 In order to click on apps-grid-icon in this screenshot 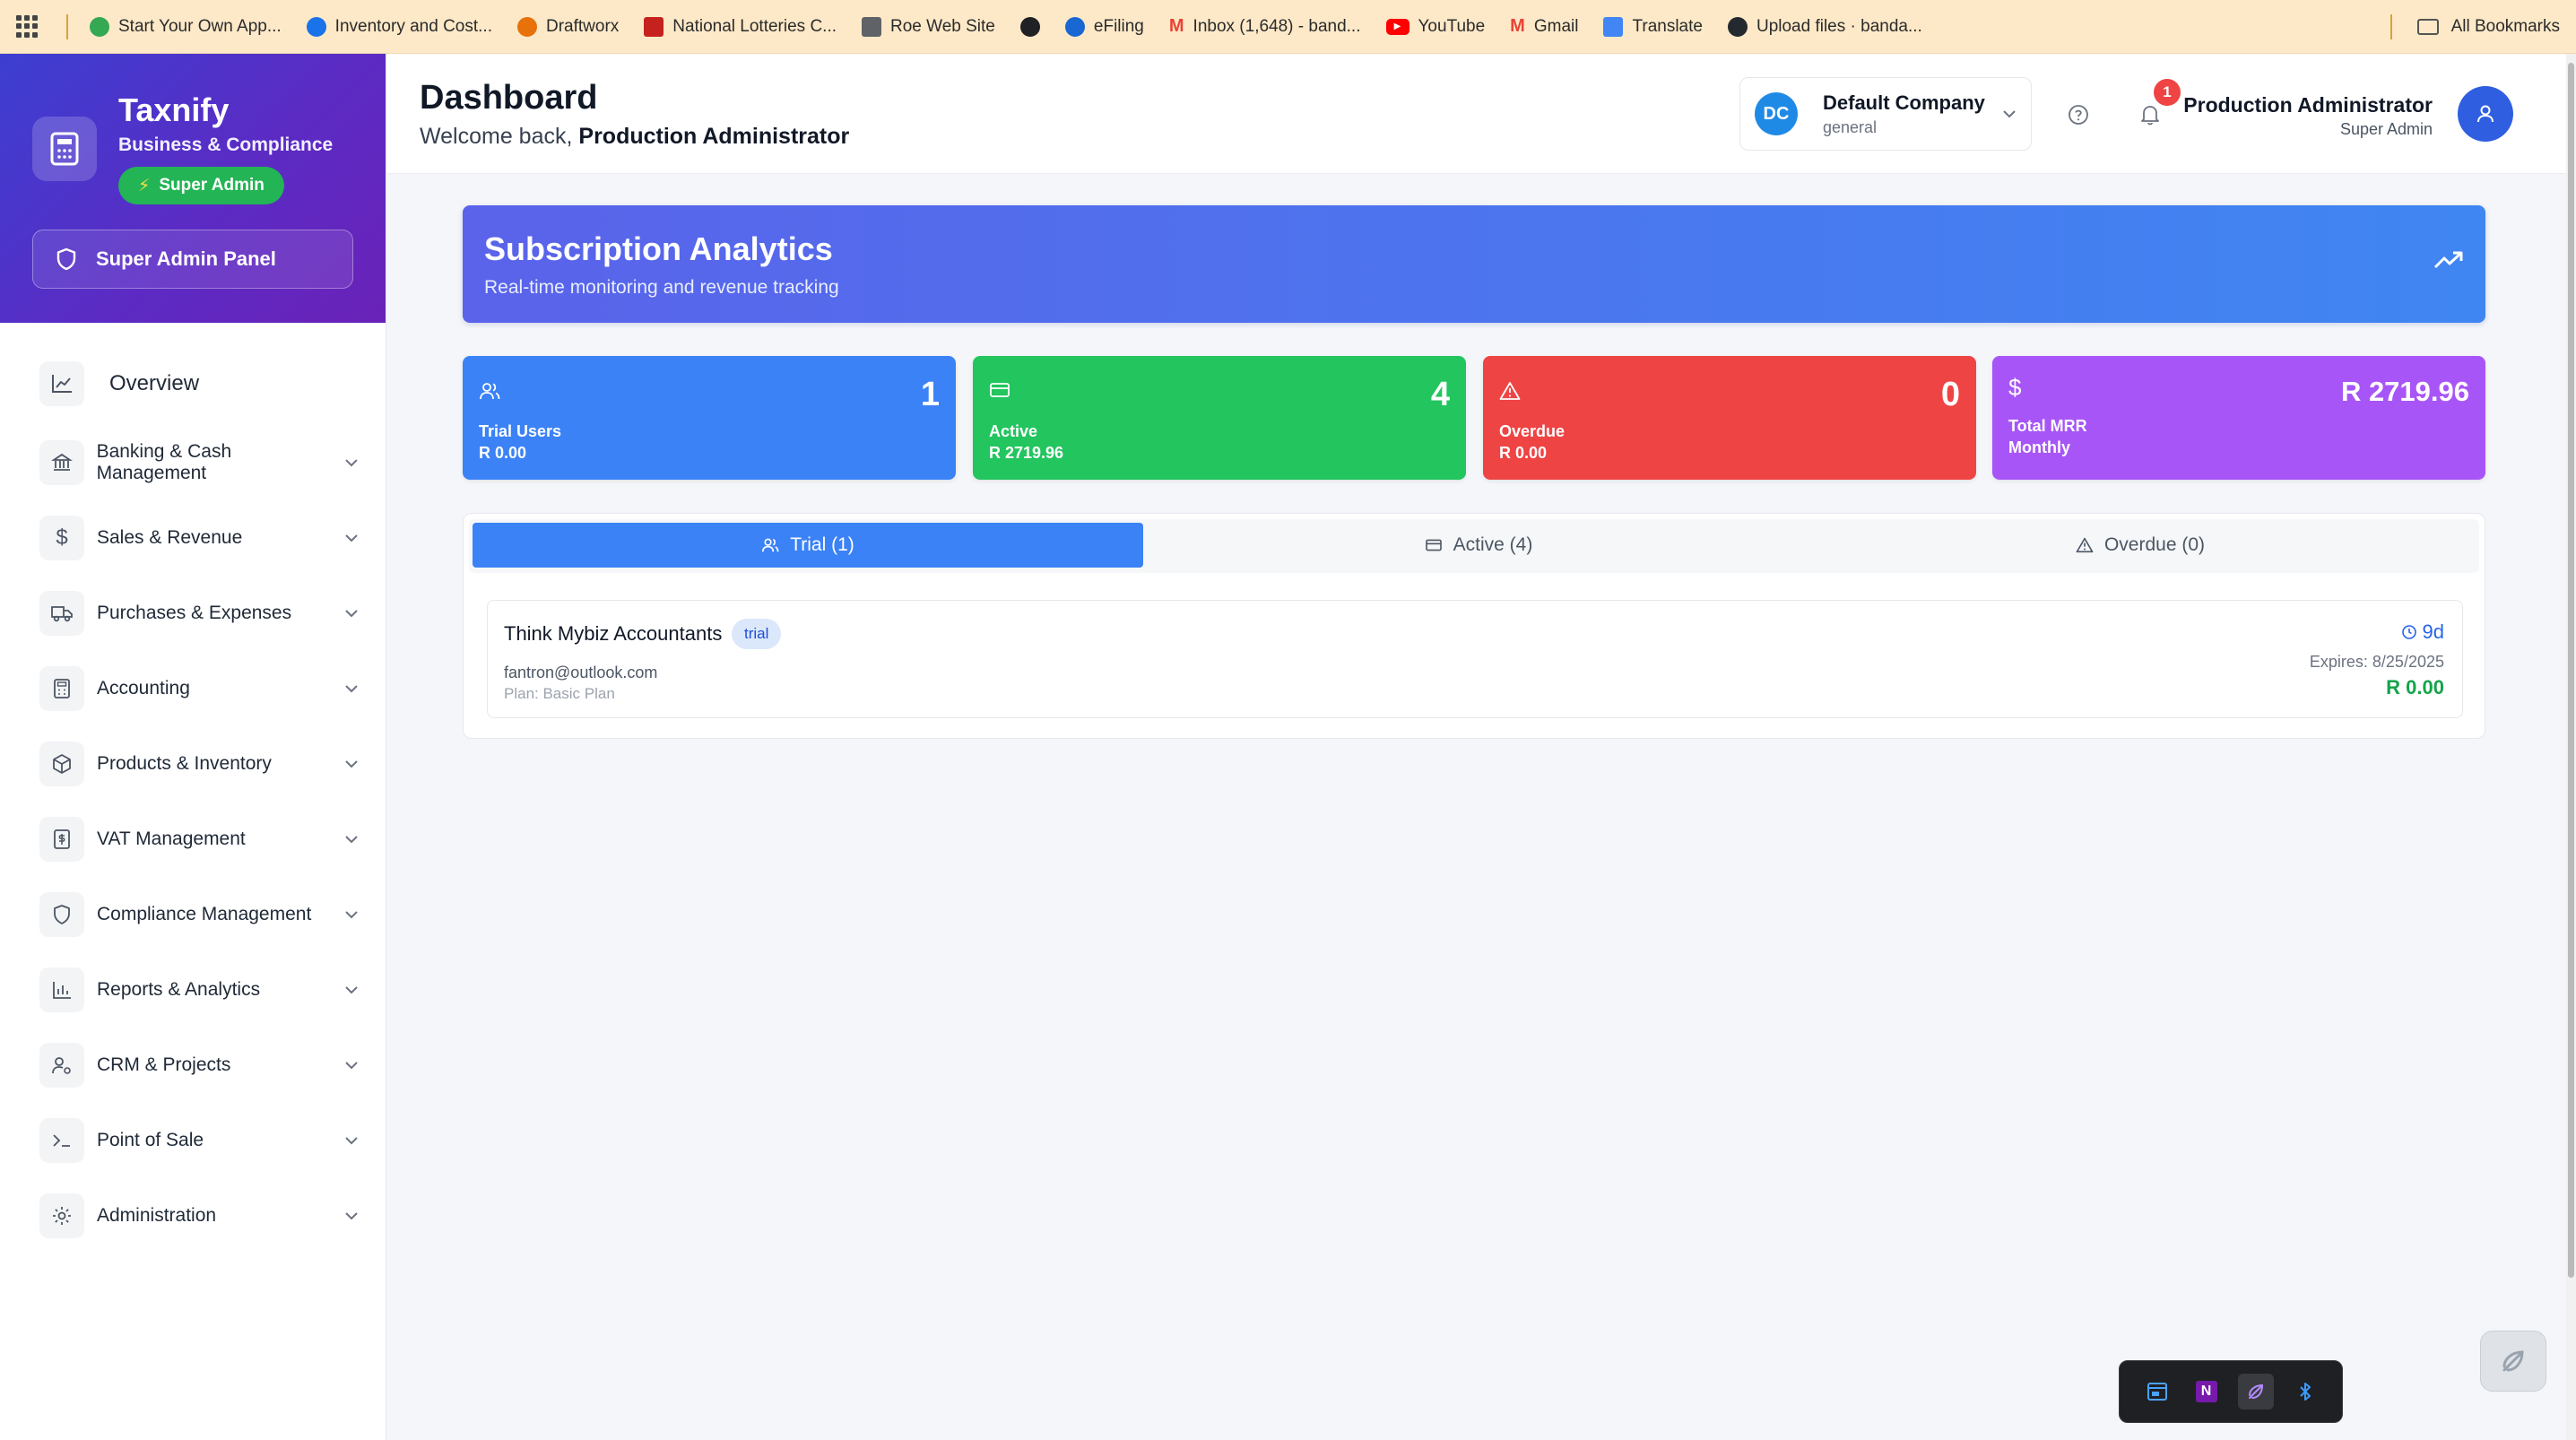, I will do `click(27, 27)`.